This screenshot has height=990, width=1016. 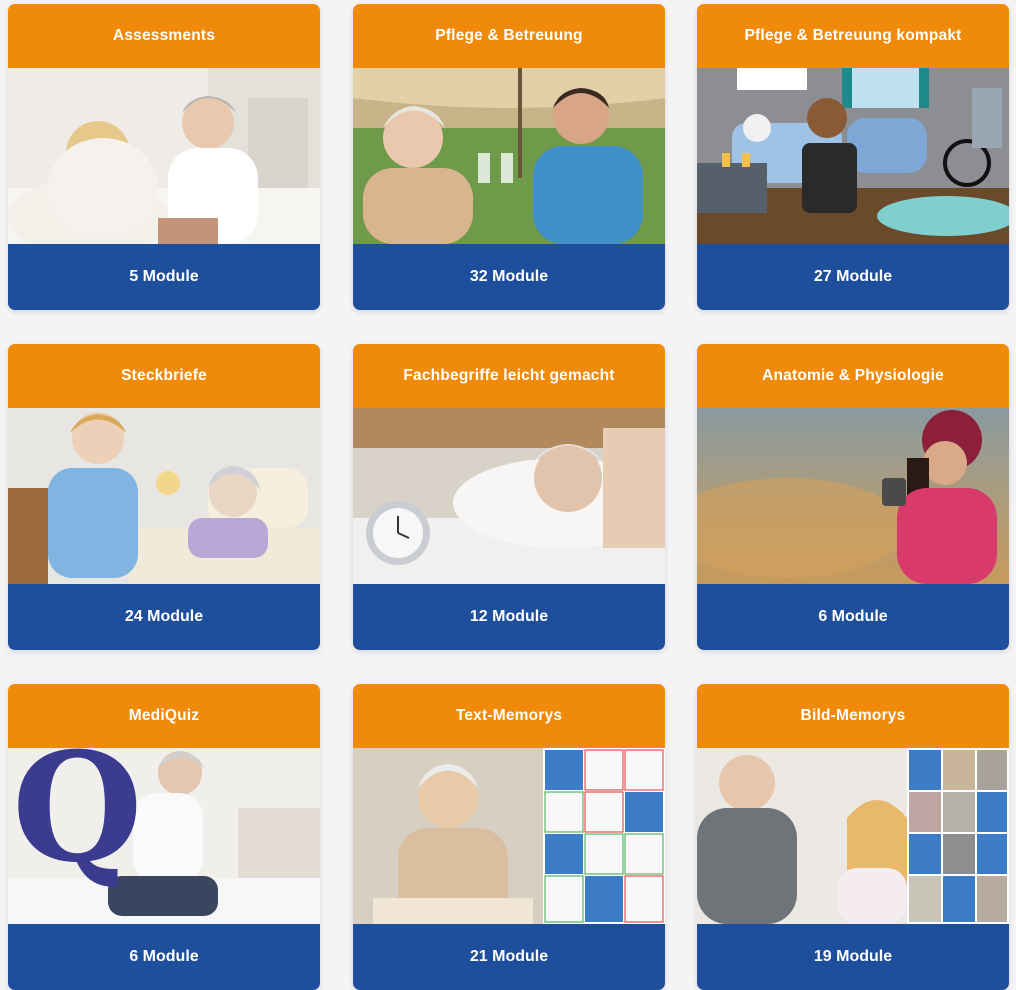 I want to click on card-title: Anatomie & Physiologie, so click(x=853, y=376).